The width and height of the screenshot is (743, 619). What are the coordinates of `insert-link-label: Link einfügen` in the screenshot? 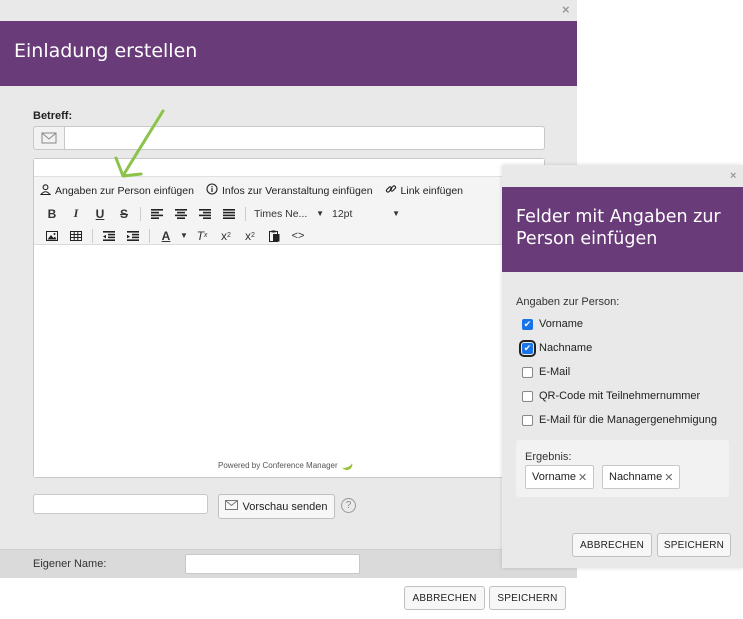 It's located at (432, 190).